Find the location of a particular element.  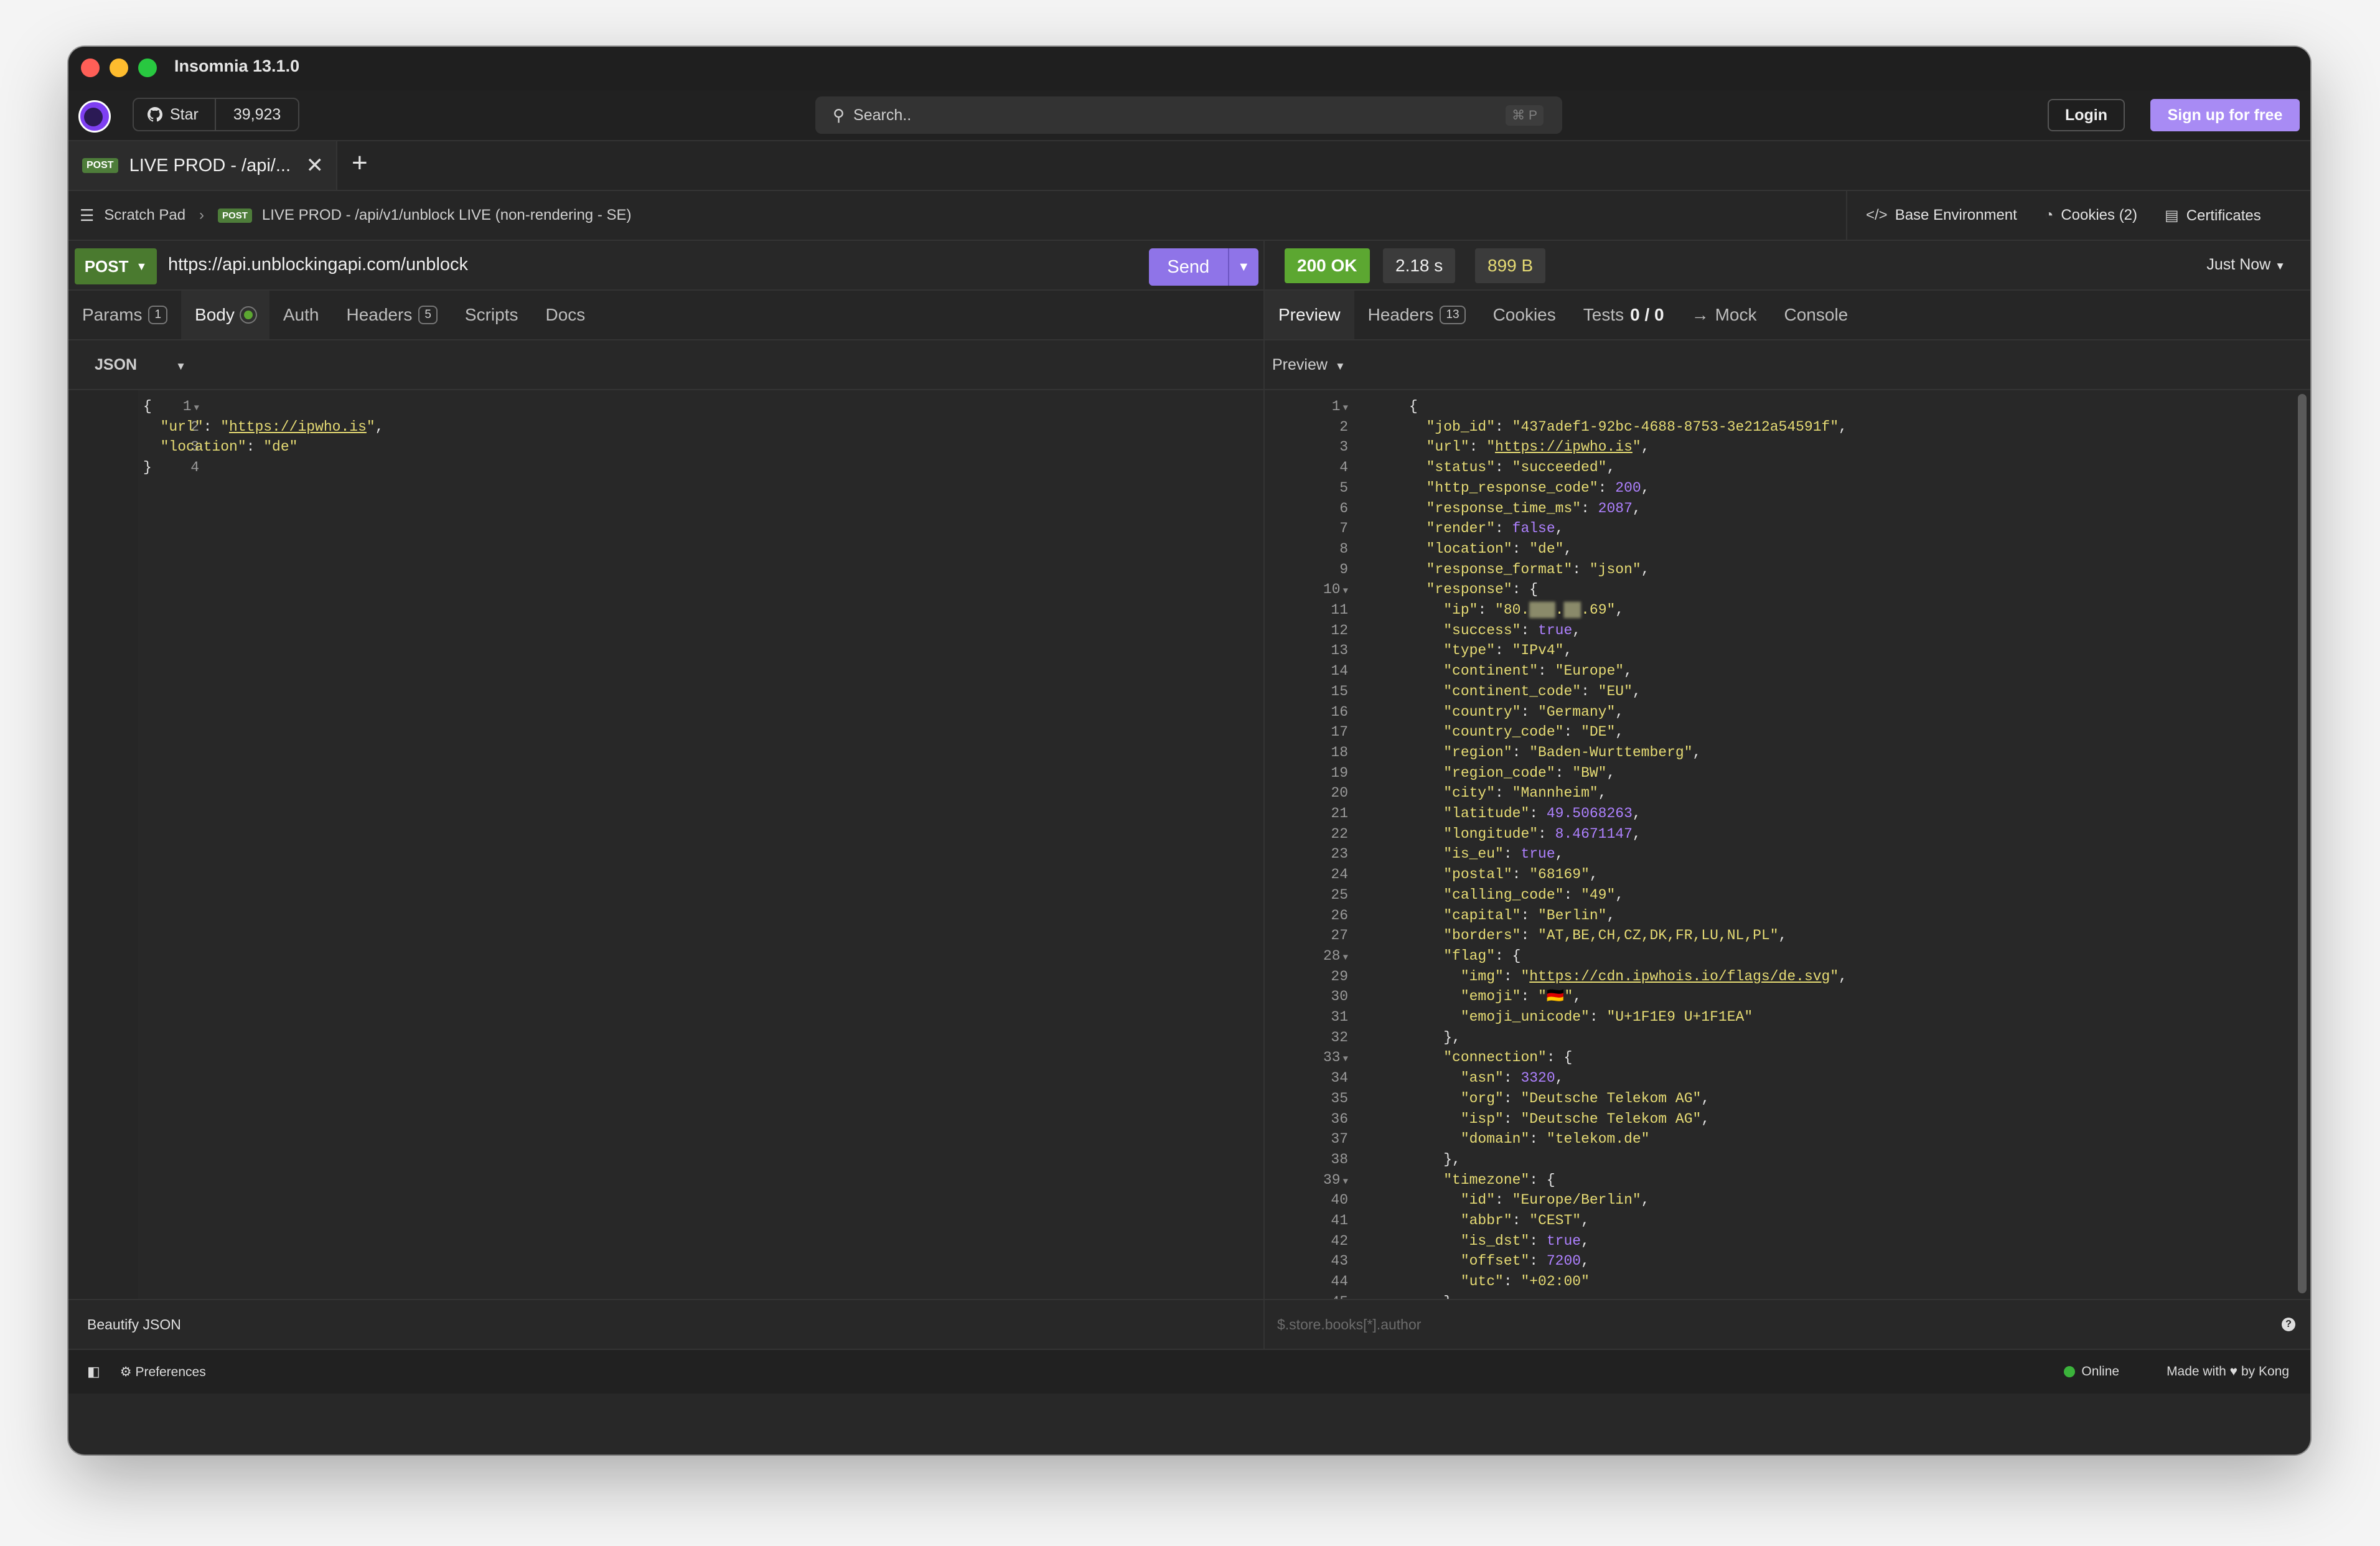

online-indicator: Online is located at coordinates (2092, 1371).